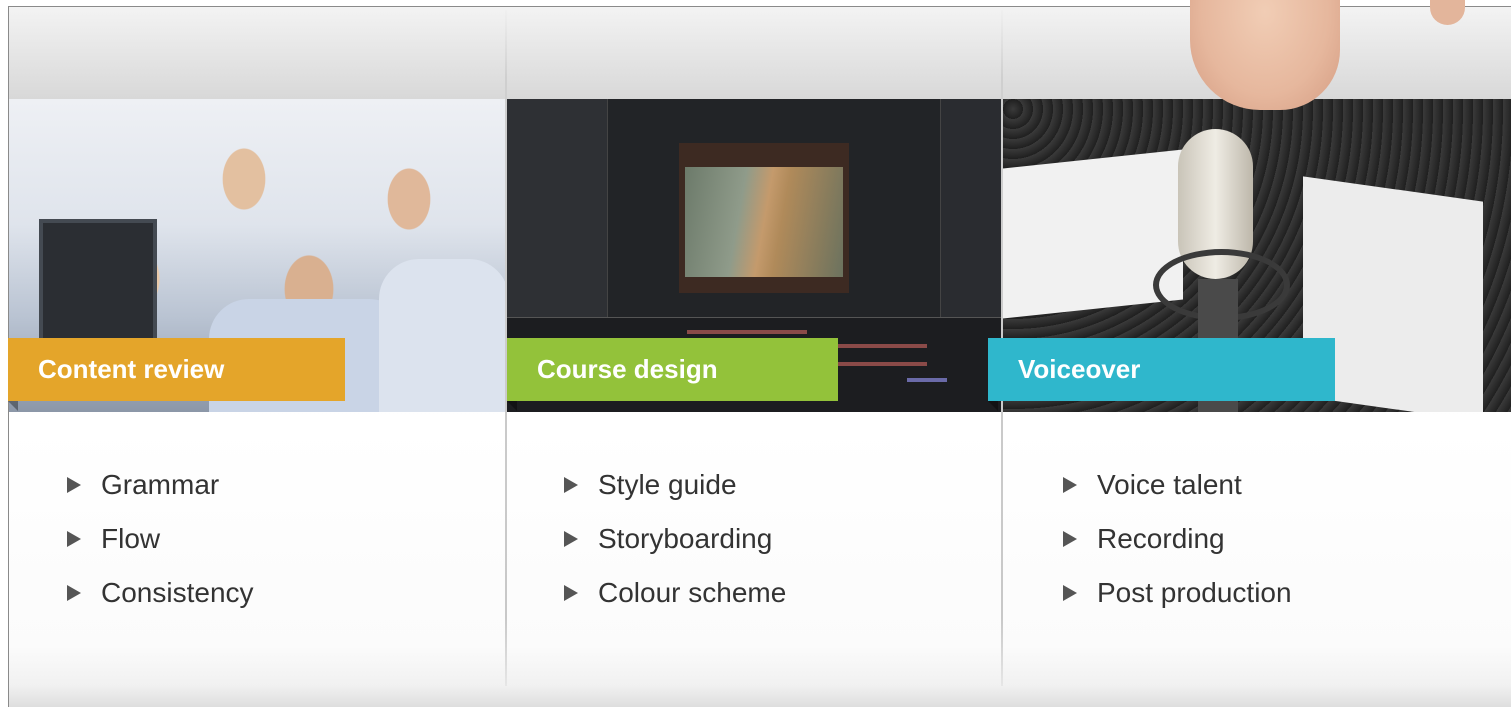  I want to click on list-item: Storyboarding, so click(675, 539).